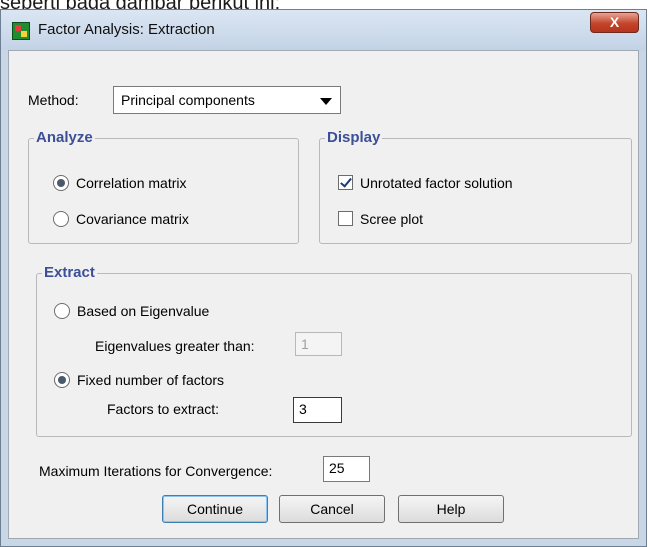  Describe the element at coordinates (126, 29) in the screenshot. I see `window-title: Factor Analysis: Extraction` at that location.